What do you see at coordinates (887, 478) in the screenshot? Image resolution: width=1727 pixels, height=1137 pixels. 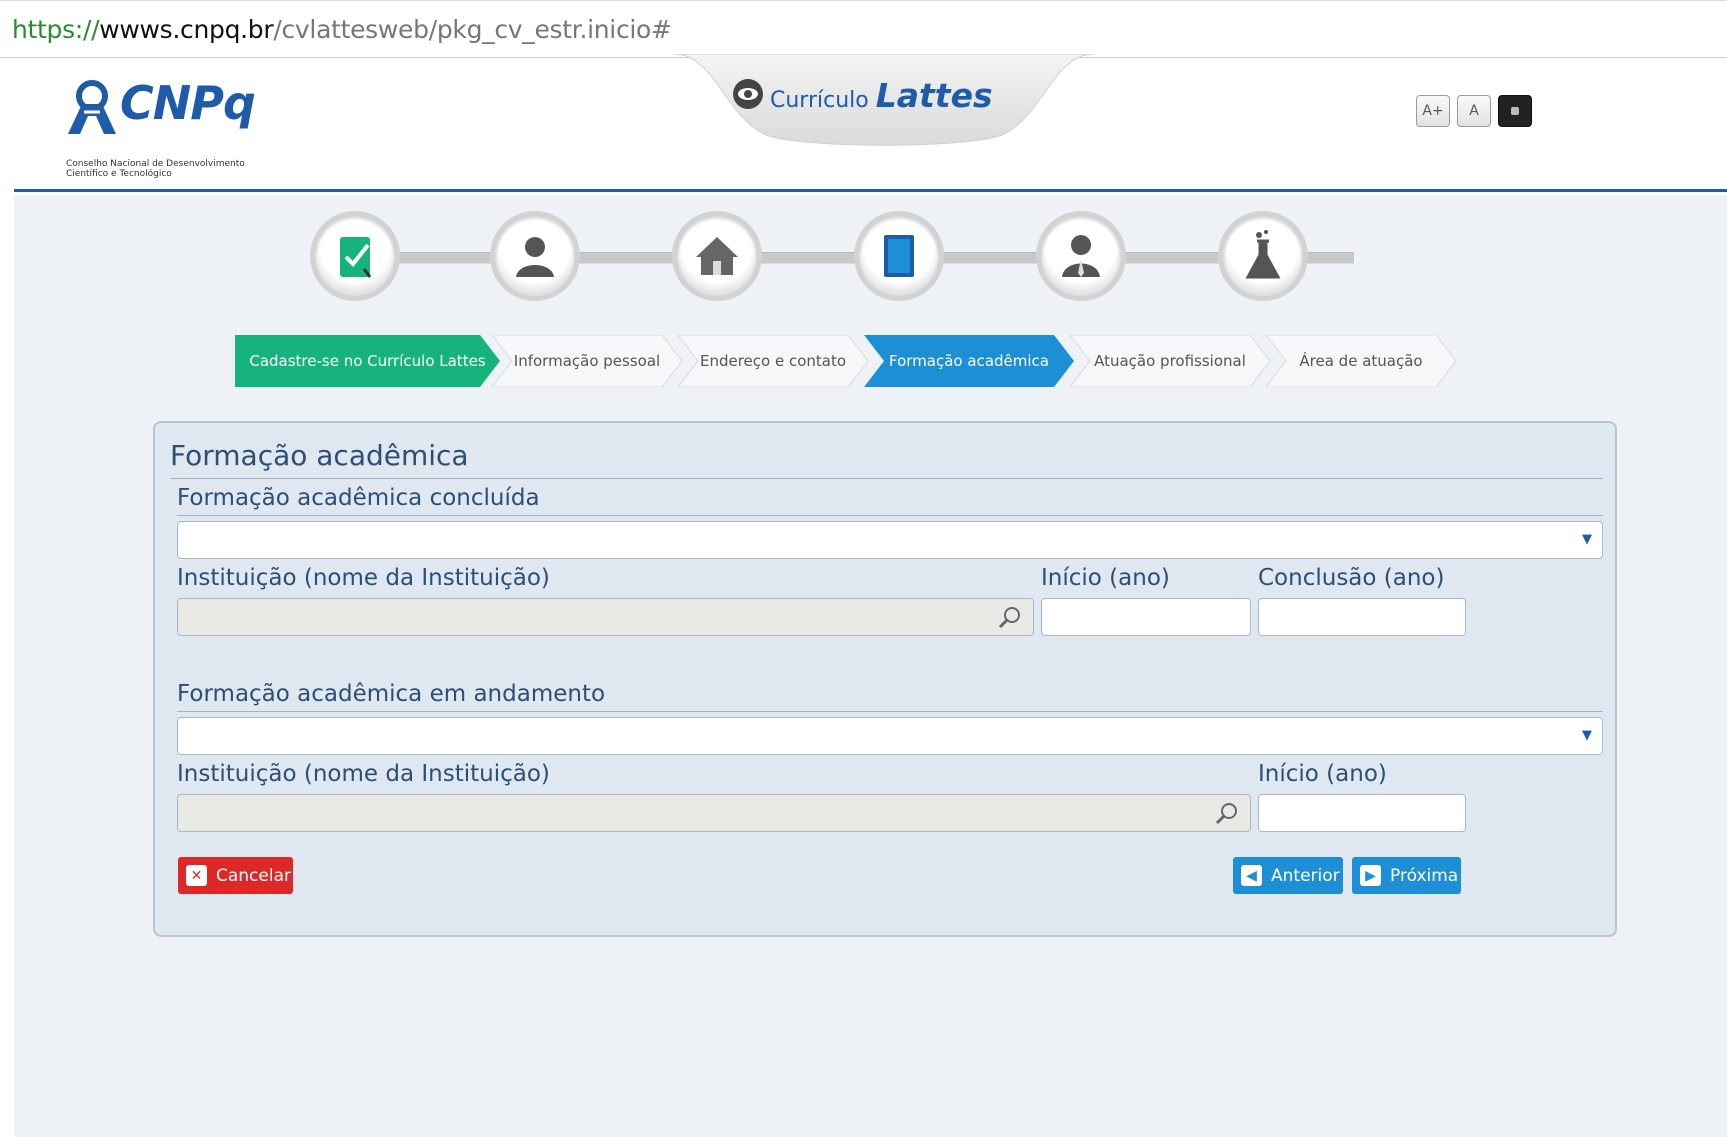 I see `heading-divider` at bounding box center [887, 478].